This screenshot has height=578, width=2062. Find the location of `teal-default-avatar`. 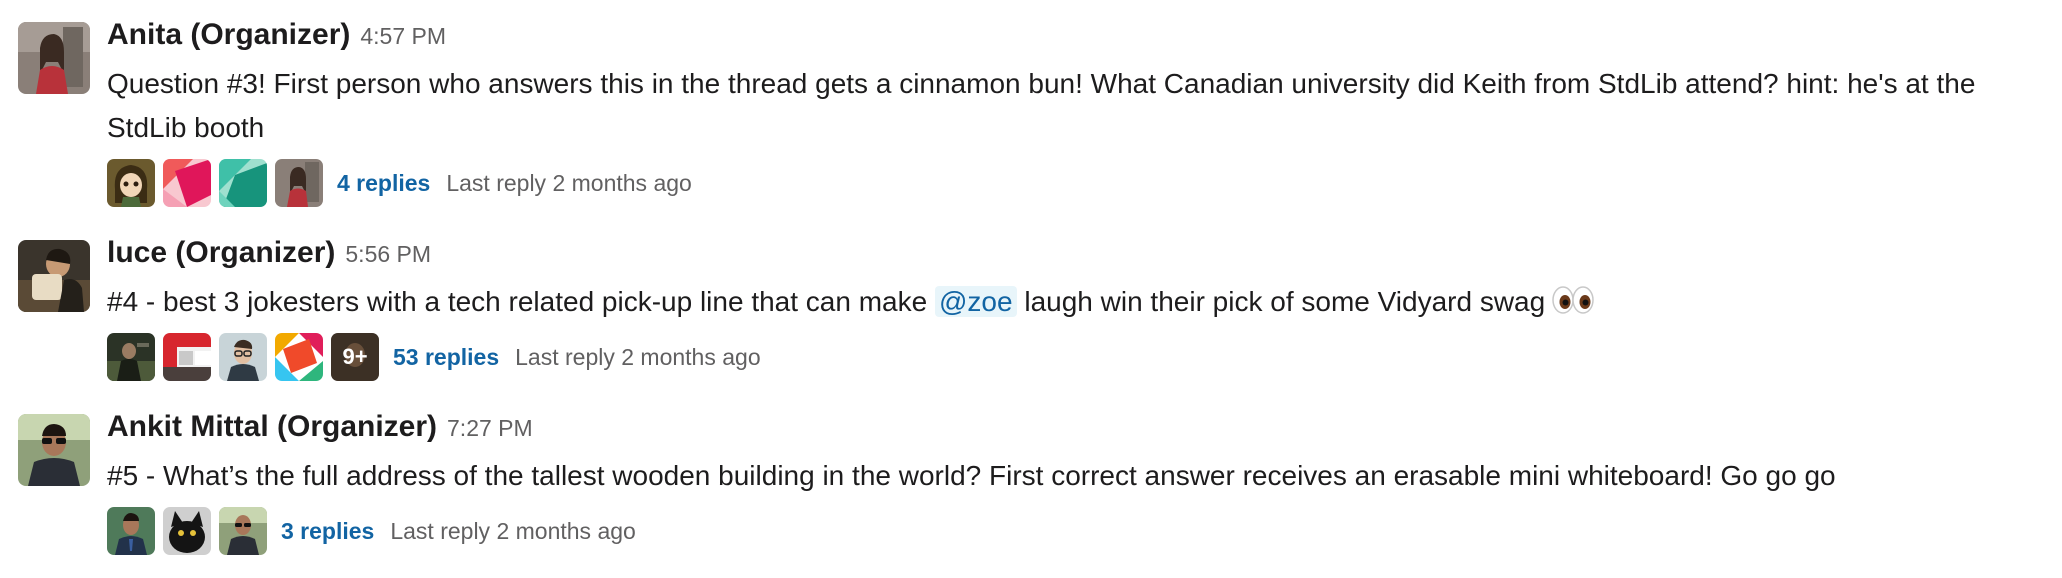

teal-default-avatar is located at coordinates (243, 183).